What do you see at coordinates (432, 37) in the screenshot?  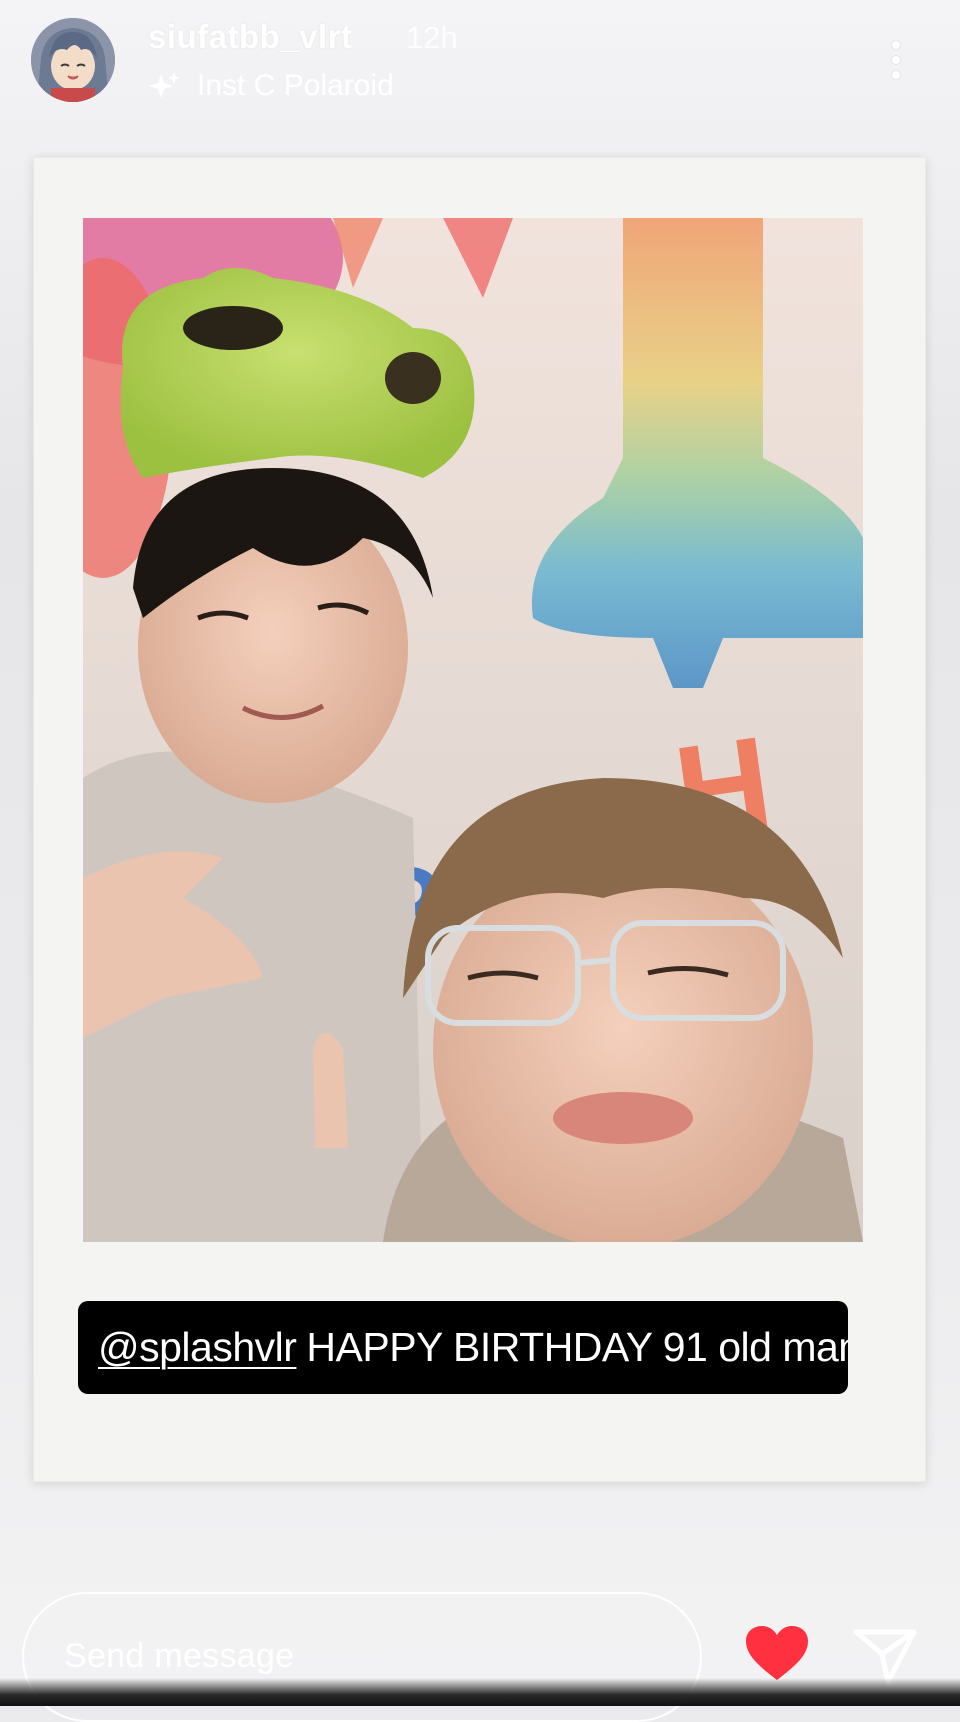 I see `story-timestamp: 12h` at bounding box center [432, 37].